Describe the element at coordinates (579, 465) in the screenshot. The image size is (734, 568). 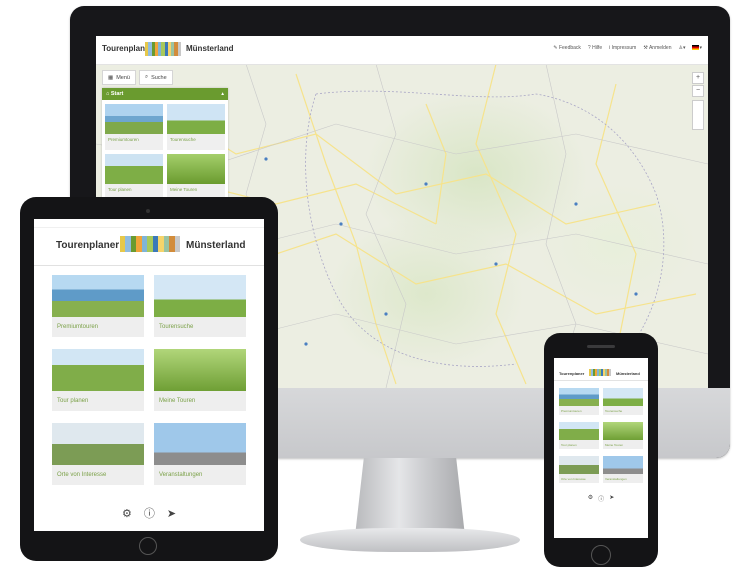
I see `tile-image-stone-spheres` at that location.